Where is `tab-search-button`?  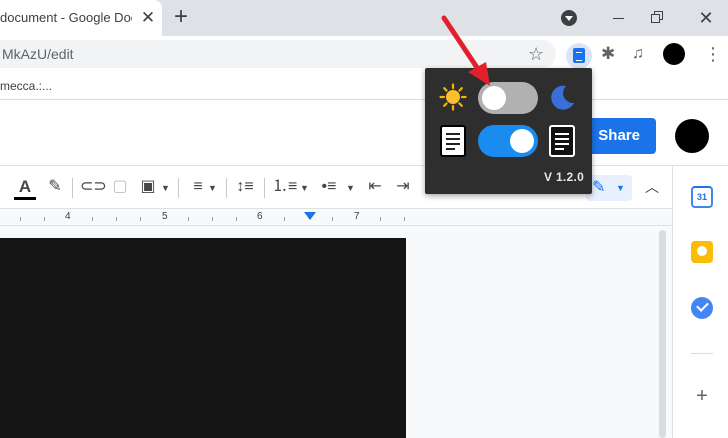 tab-search-button is located at coordinates (569, 18).